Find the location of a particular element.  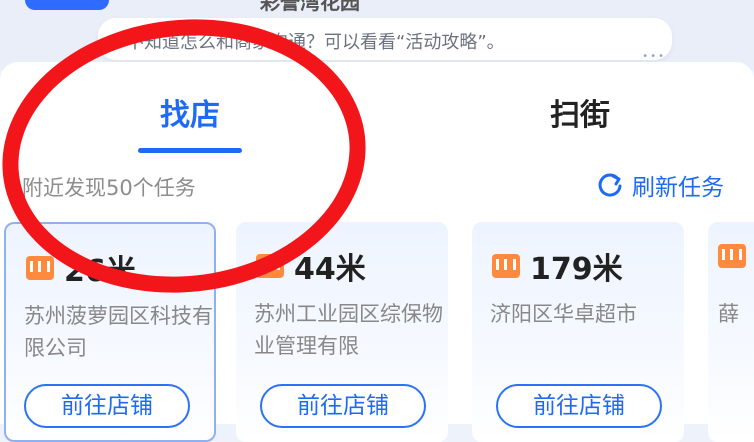

store-name: 苏州工业园区综保物业管理有限 is located at coordinates (348, 330).